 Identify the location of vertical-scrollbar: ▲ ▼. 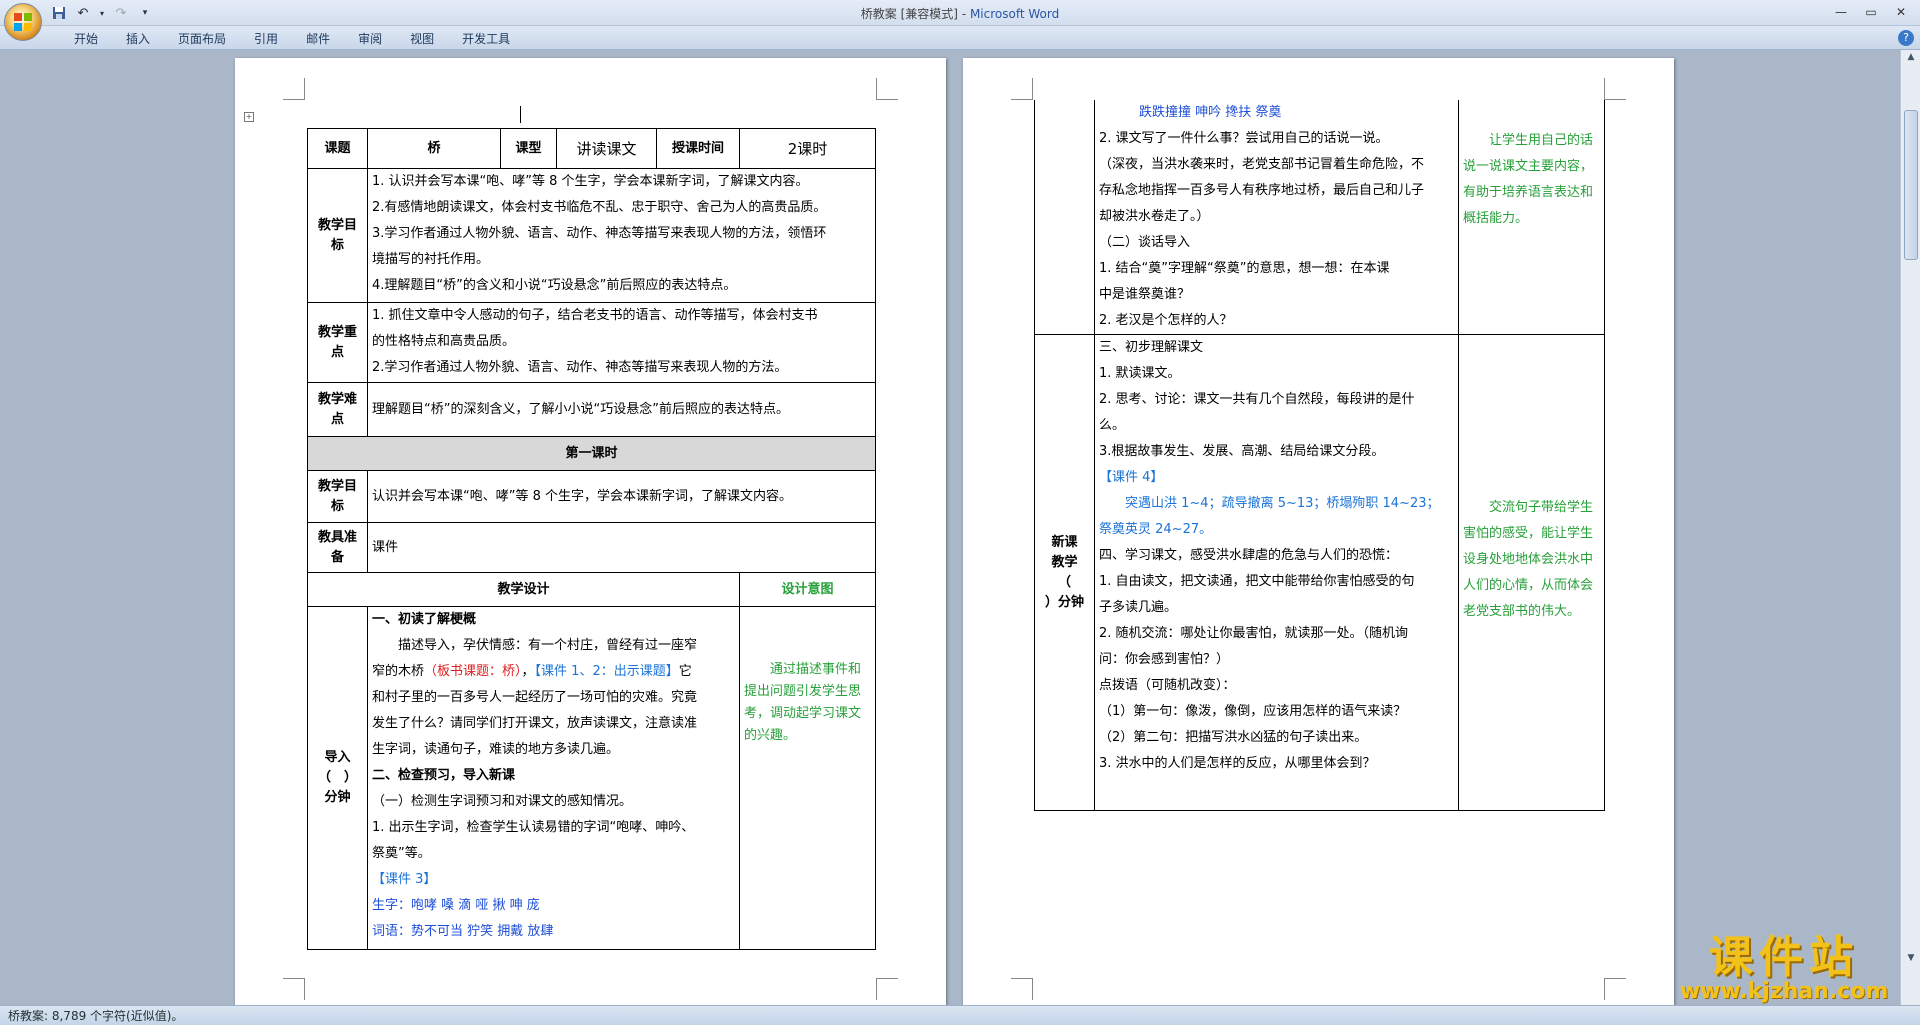
(1910, 527).